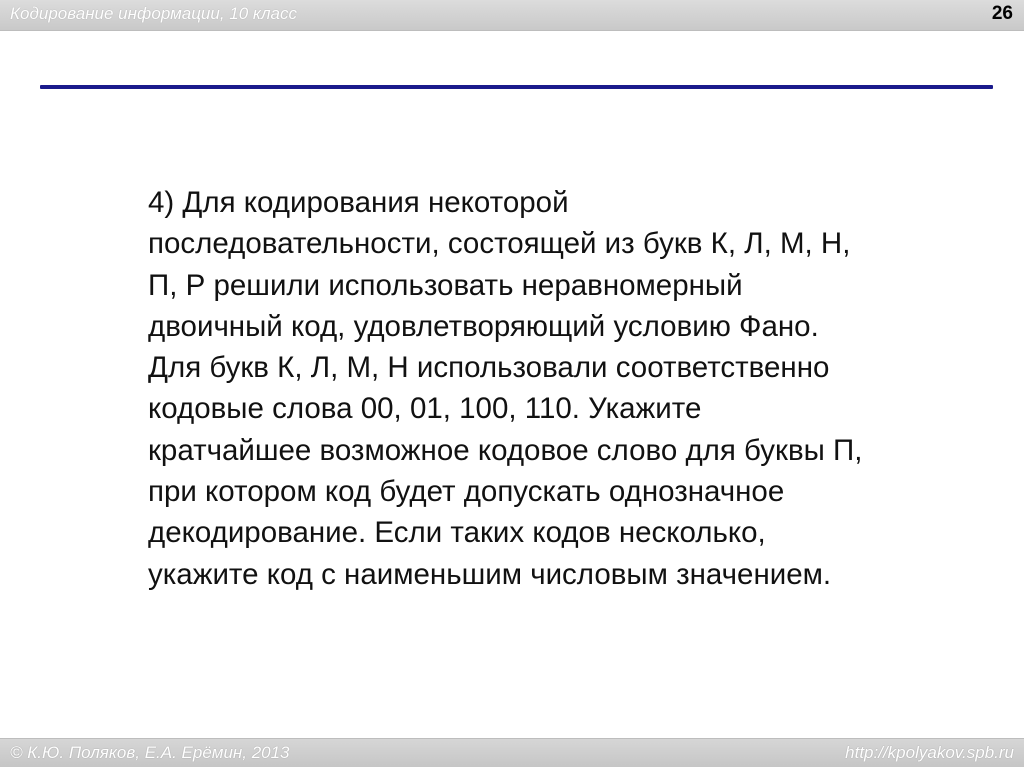 This screenshot has height=767, width=1024. What do you see at coordinates (1002, 13) in the screenshot?
I see `slide-number: 26` at bounding box center [1002, 13].